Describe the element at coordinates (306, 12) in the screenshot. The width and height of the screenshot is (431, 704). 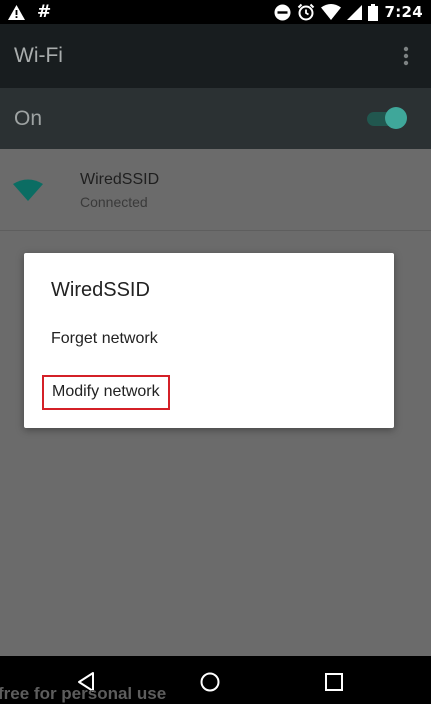
I see `alarm-icon` at that location.